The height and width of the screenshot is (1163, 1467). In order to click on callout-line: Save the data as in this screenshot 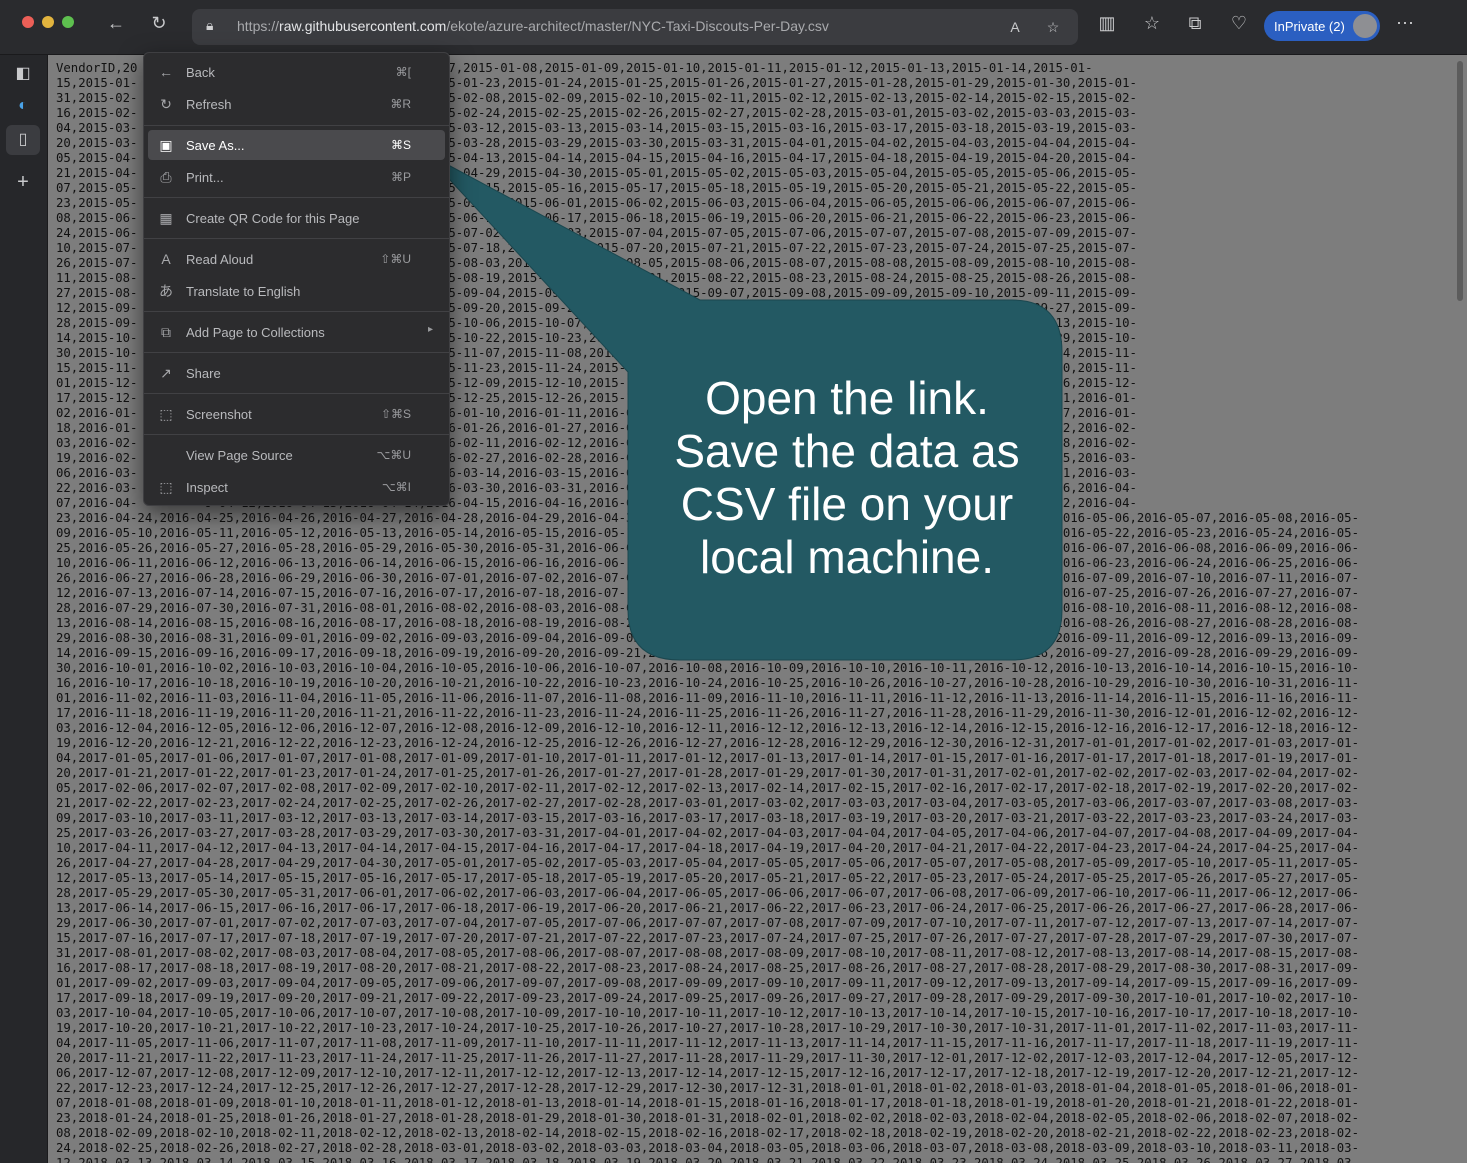, I will do `click(847, 451)`.